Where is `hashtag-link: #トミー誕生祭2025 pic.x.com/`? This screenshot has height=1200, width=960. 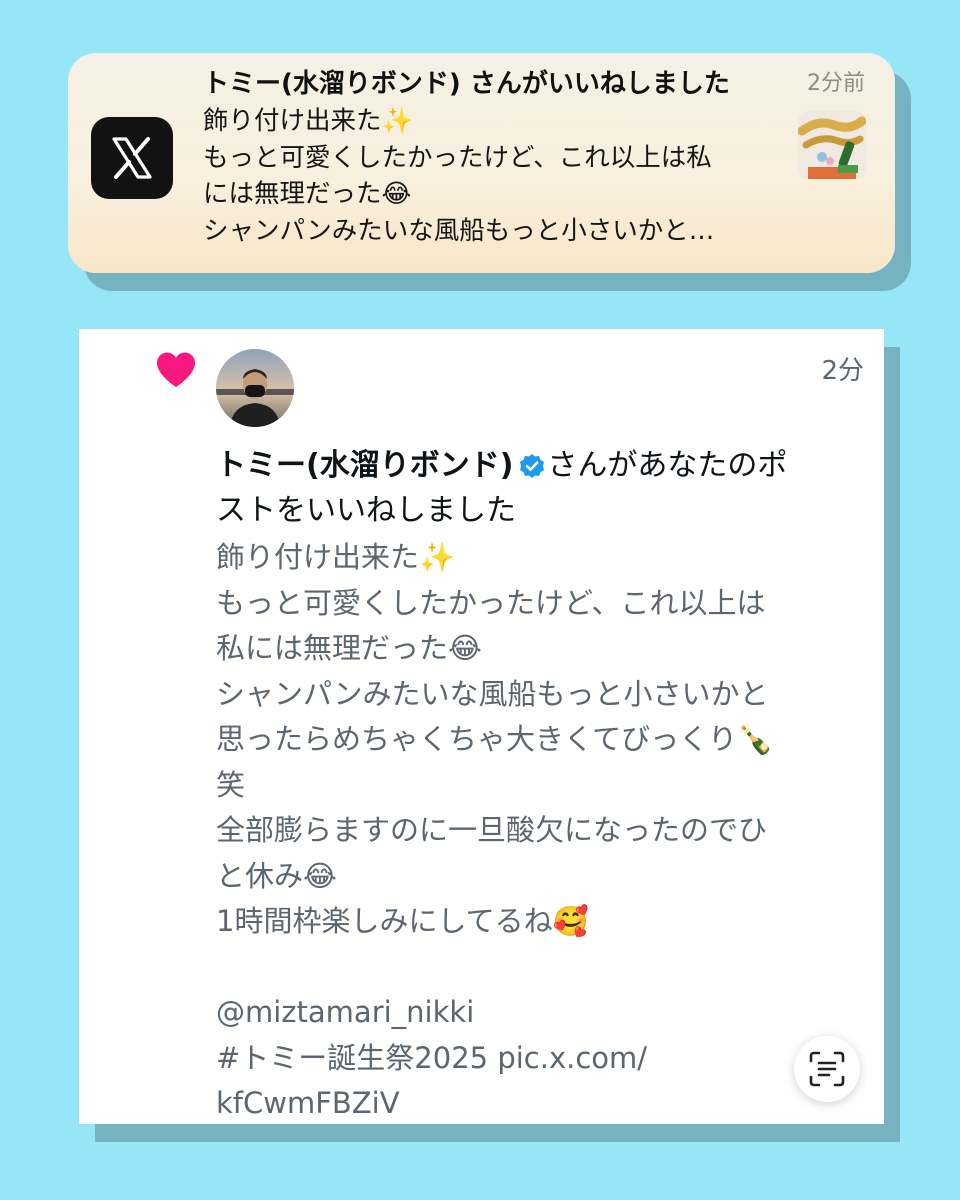
hashtag-link: #トミー誕生祭2025 pic.x.com/ is located at coordinates (536, 1059).